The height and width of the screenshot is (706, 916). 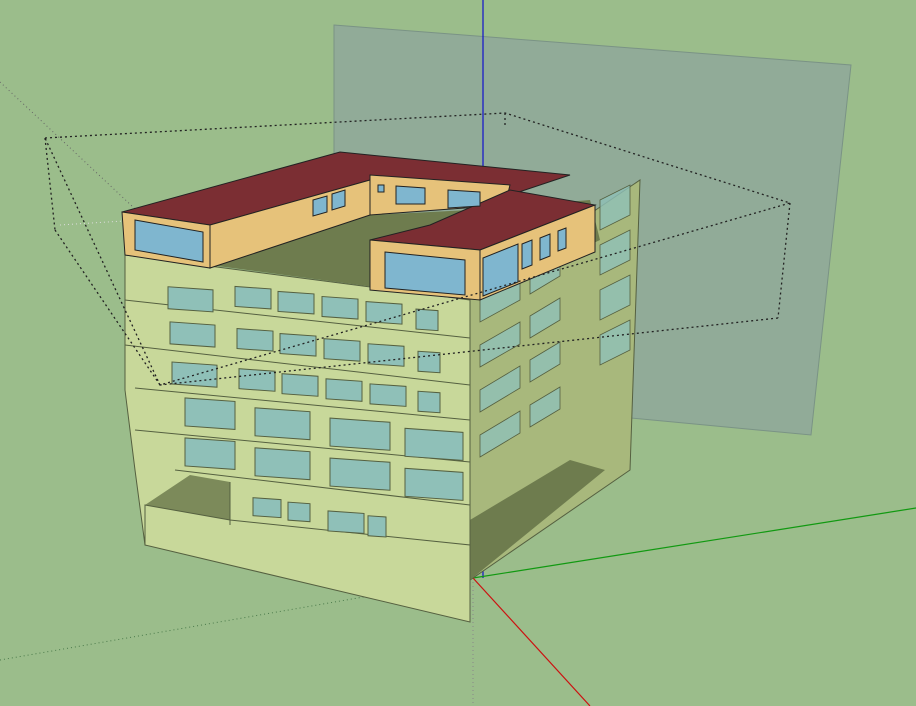 I want to click on red-axis, so click(x=531, y=641).